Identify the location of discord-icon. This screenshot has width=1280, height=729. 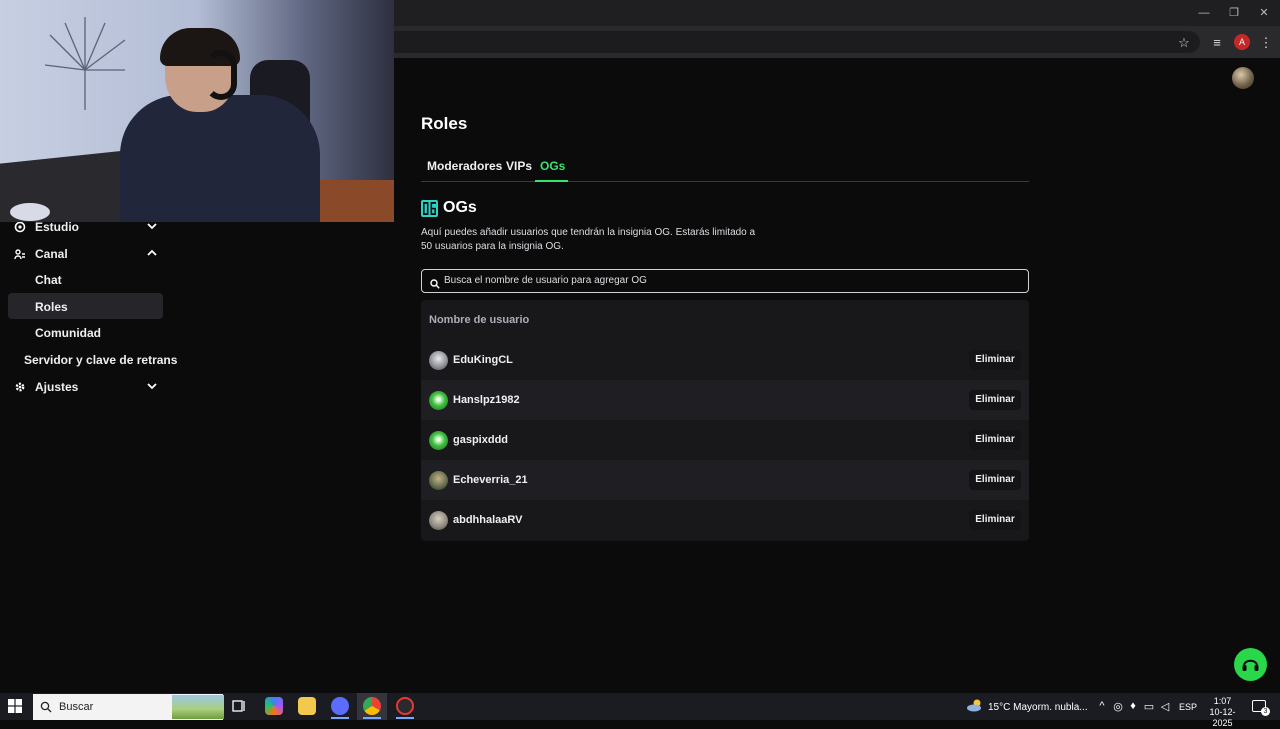
(340, 706).